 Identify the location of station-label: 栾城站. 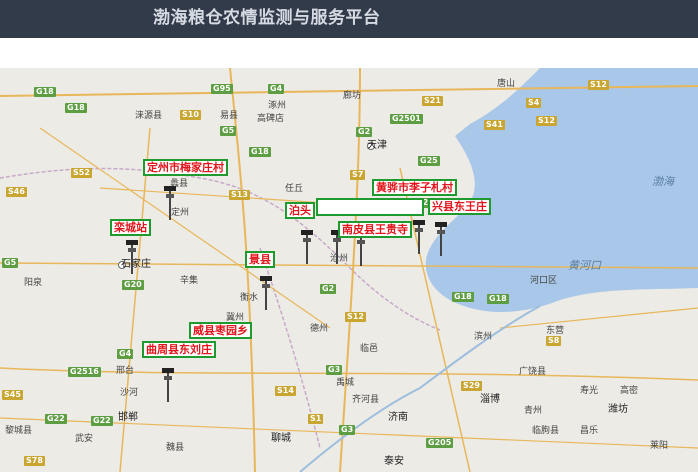
(130, 227).